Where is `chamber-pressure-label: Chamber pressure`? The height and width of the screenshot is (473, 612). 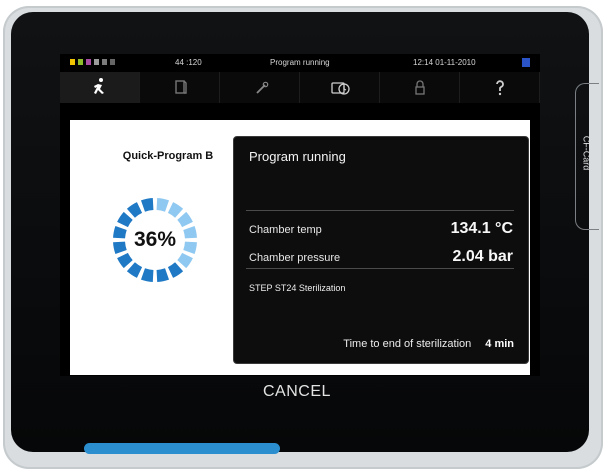 chamber-pressure-label: Chamber pressure is located at coordinates (295, 258).